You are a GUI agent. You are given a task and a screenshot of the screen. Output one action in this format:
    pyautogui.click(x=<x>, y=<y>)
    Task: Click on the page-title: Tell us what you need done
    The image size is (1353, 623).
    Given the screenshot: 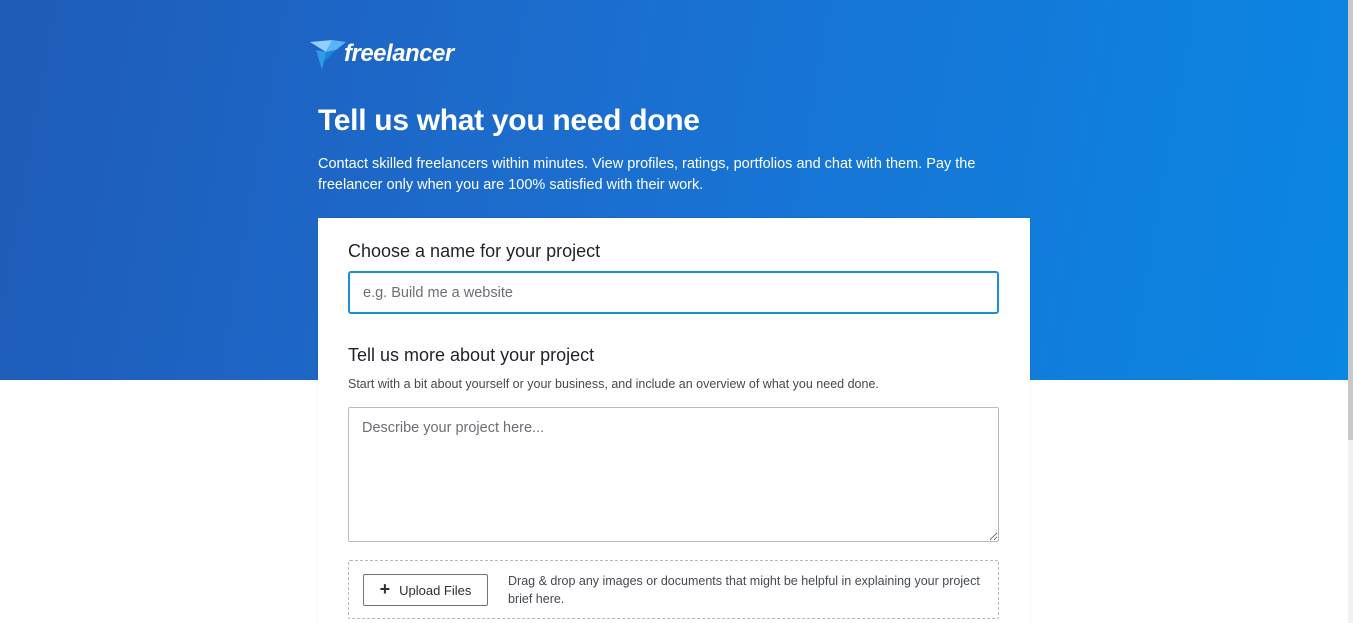 What is the action you would take?
    pyautogui.click(x=509, y=120)
    